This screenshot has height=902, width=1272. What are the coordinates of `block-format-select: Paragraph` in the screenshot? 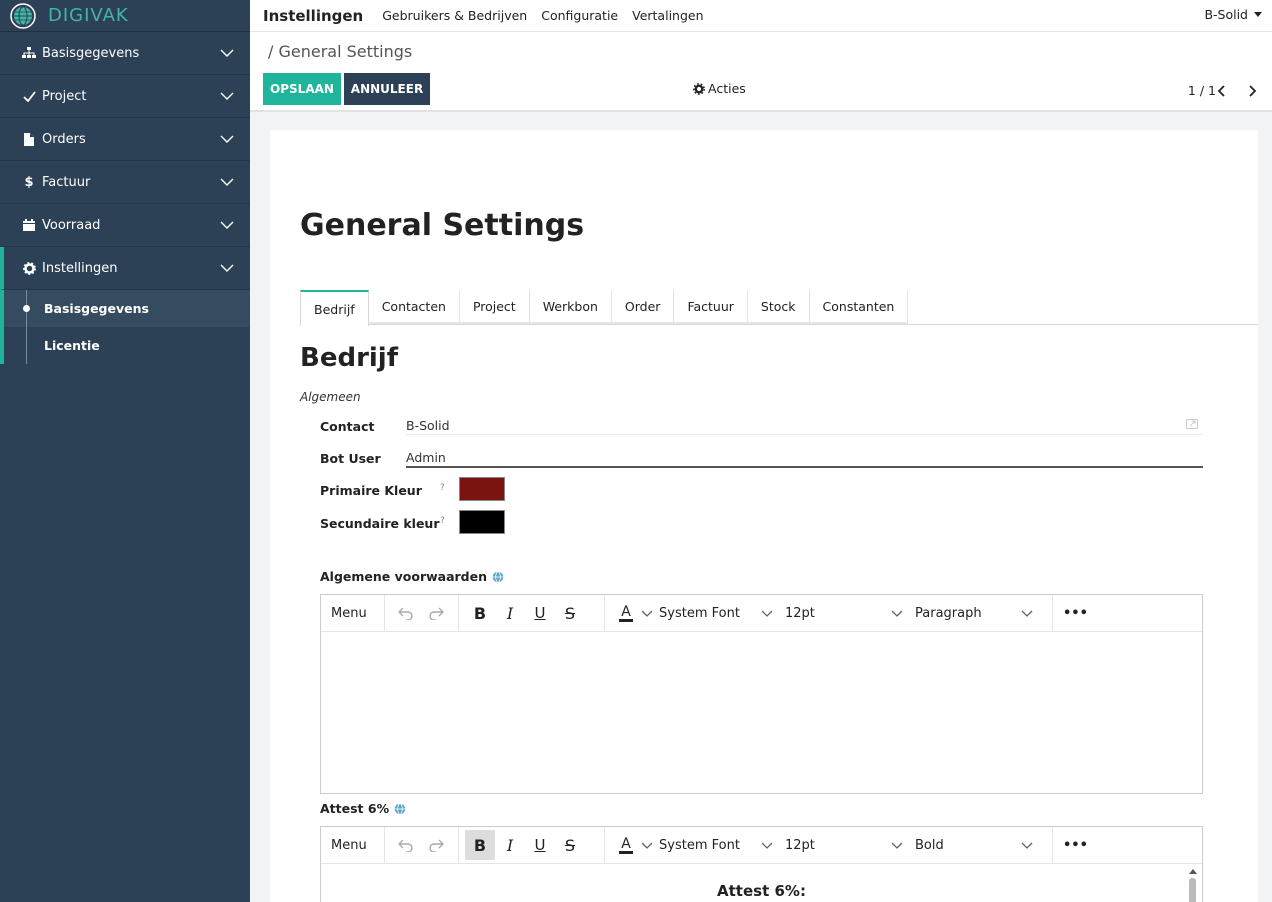 It's located at (974, 613).